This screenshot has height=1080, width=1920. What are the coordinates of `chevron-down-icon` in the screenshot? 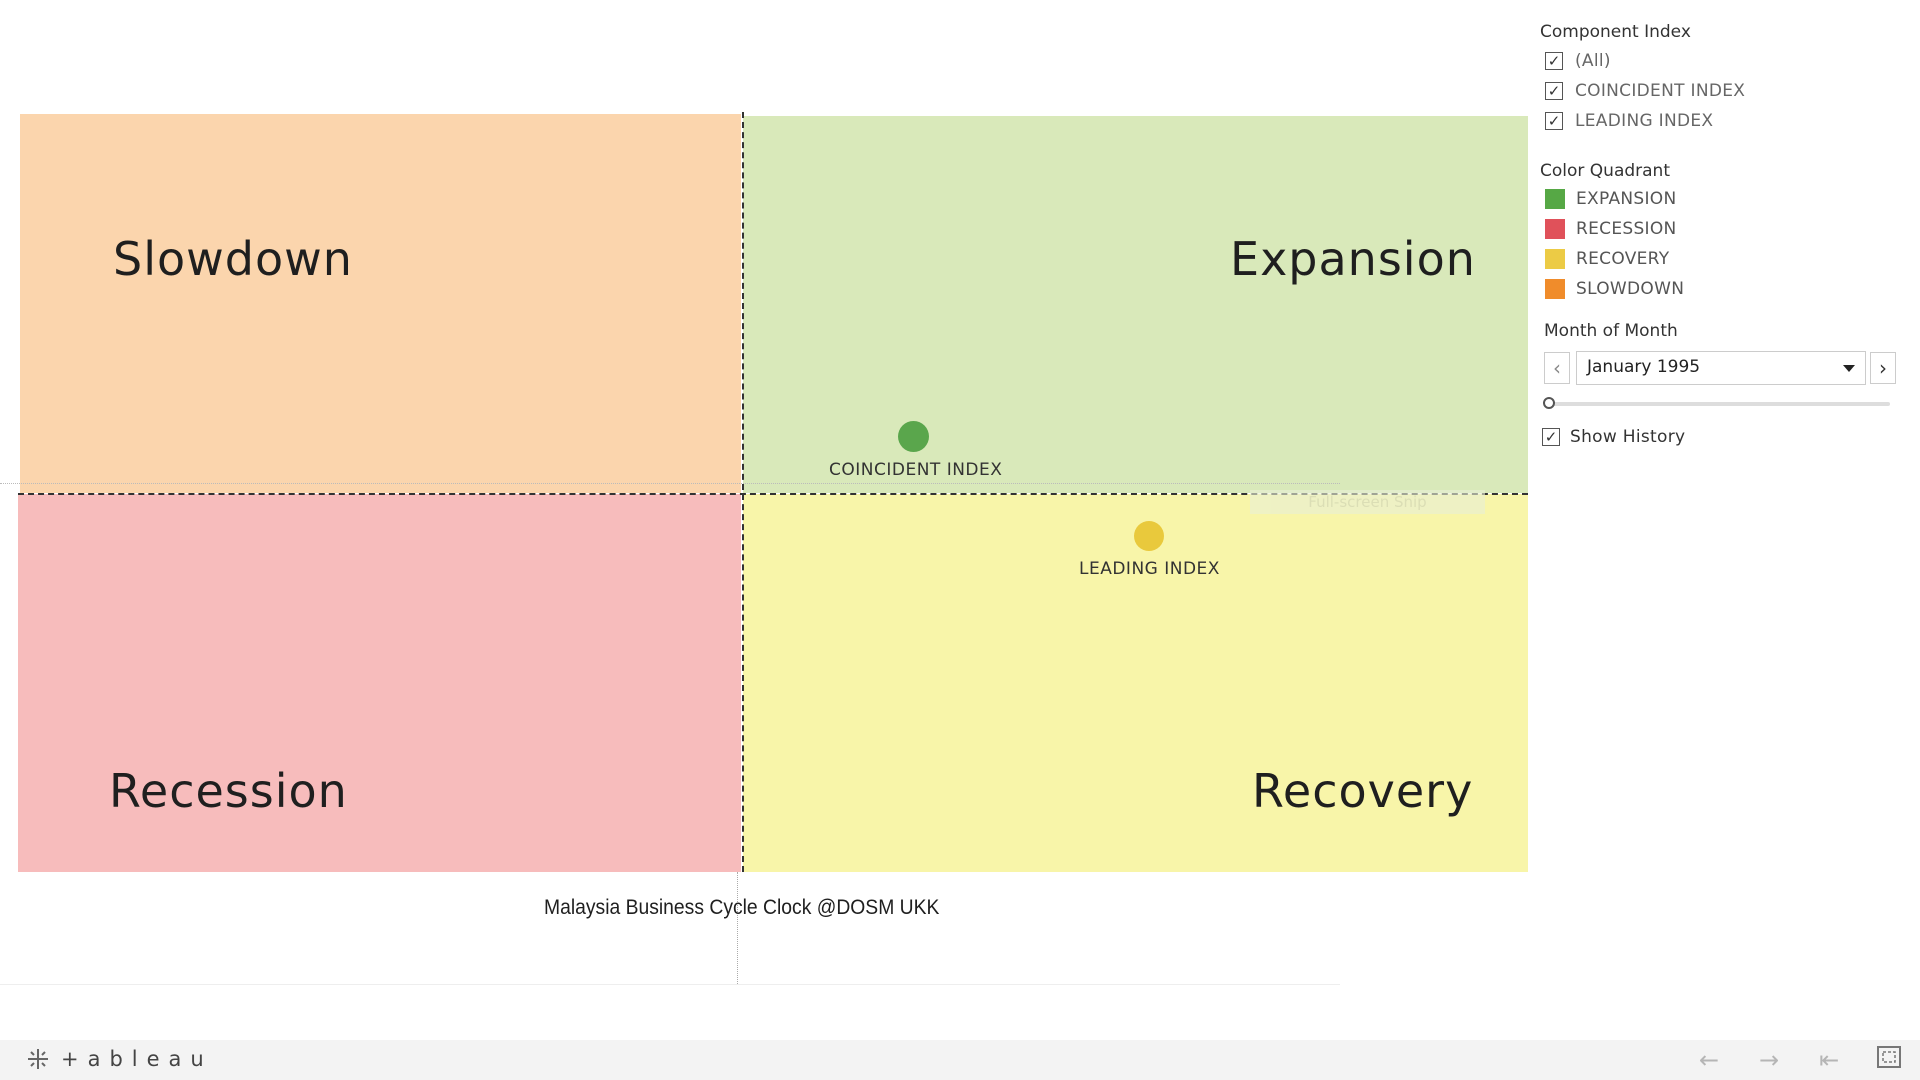 It's located at (1849, 368).